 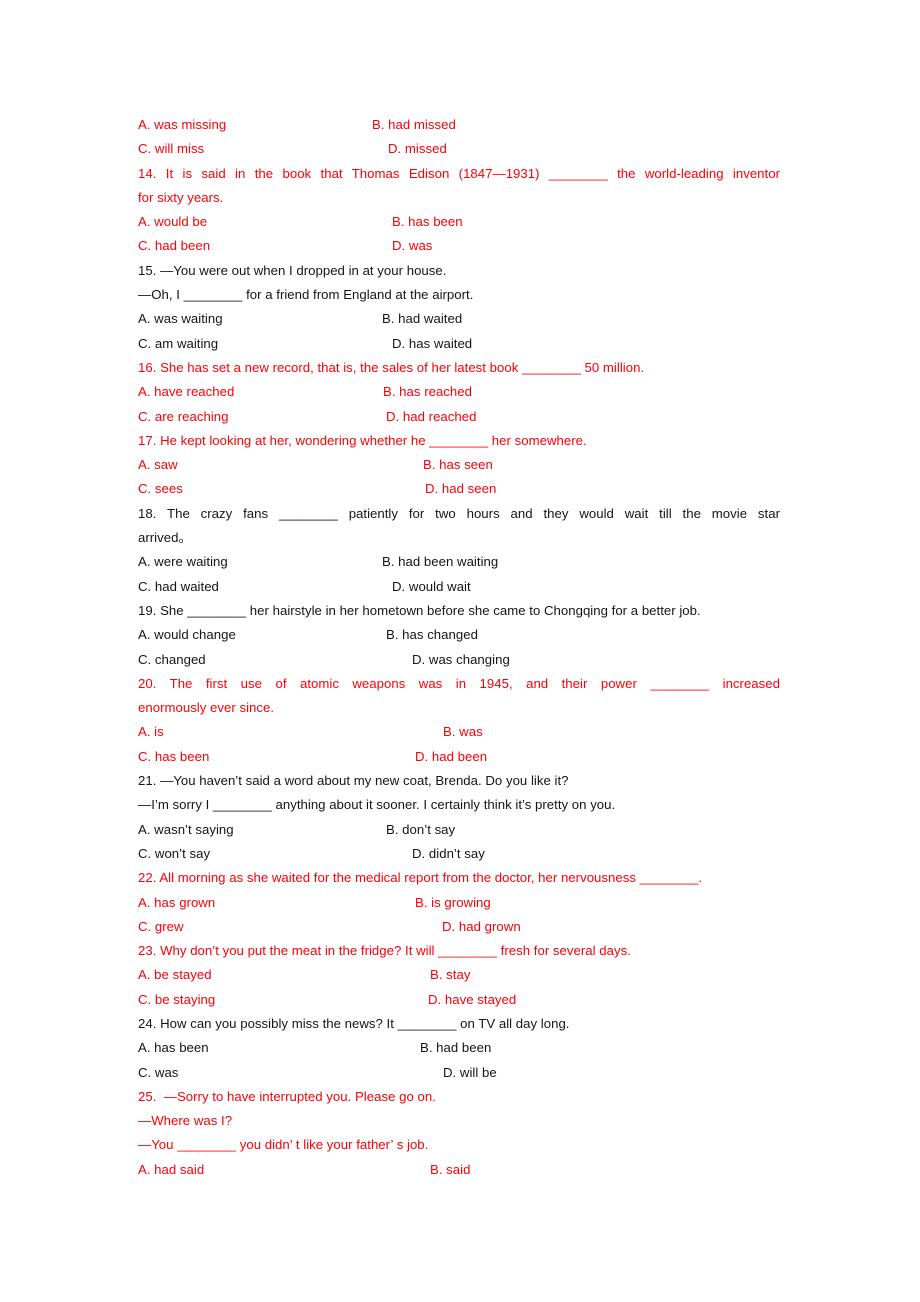 I want to click on q24-opt-cd: C. was D. will be, so click(x=459, y=1073).